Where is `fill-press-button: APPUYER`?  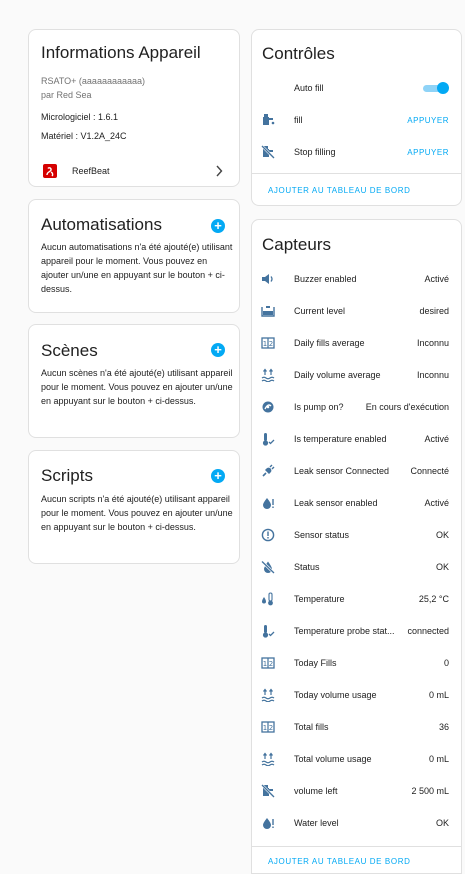
fill-press-button: APPUYER is located at coordinates (428, 120).